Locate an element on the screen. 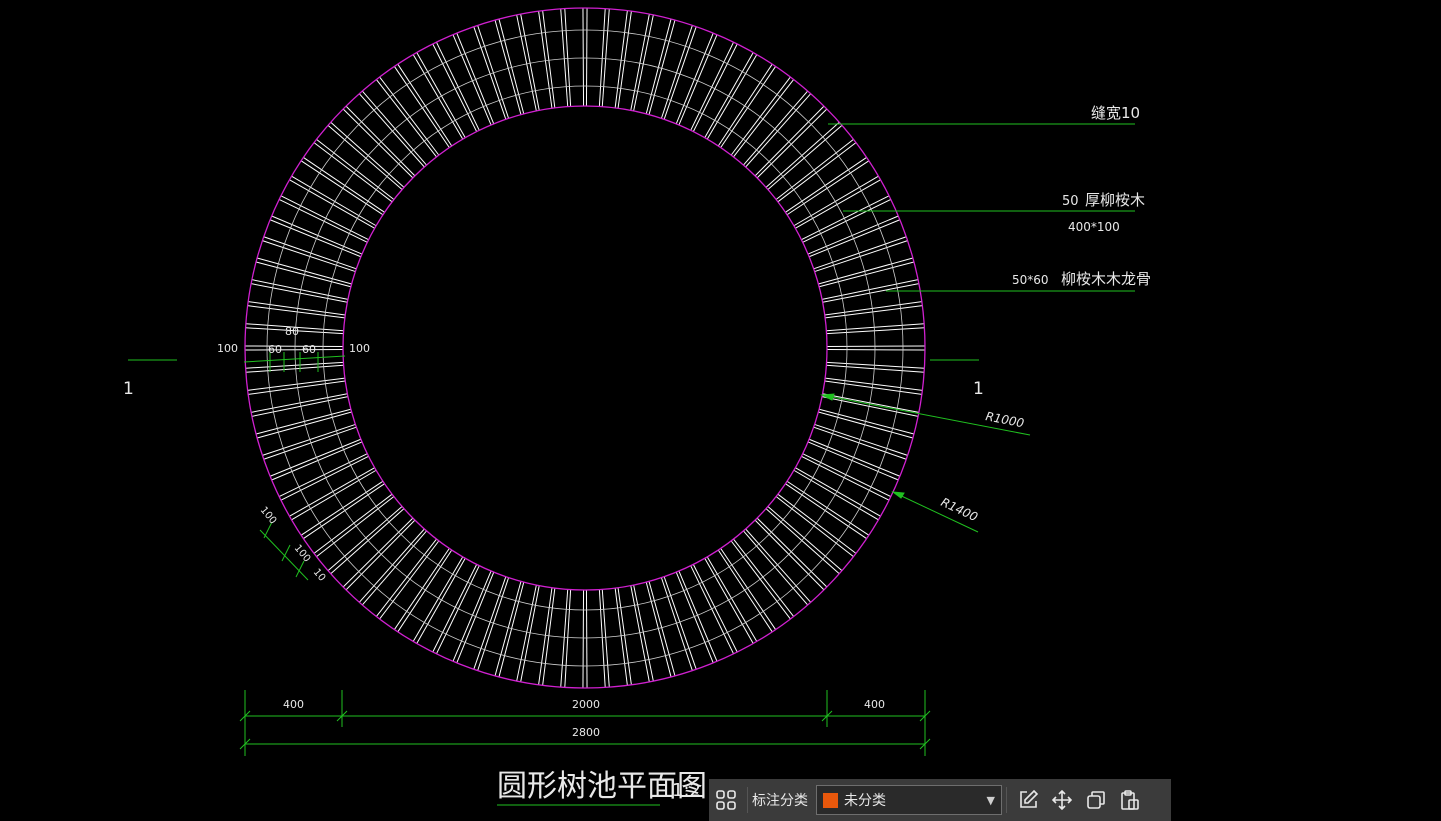 Image resolution: width=1441 pixels, height=821 pixels. joist-material-label: 柳桉木木龙骨 is located at coordinates (1106, 279).